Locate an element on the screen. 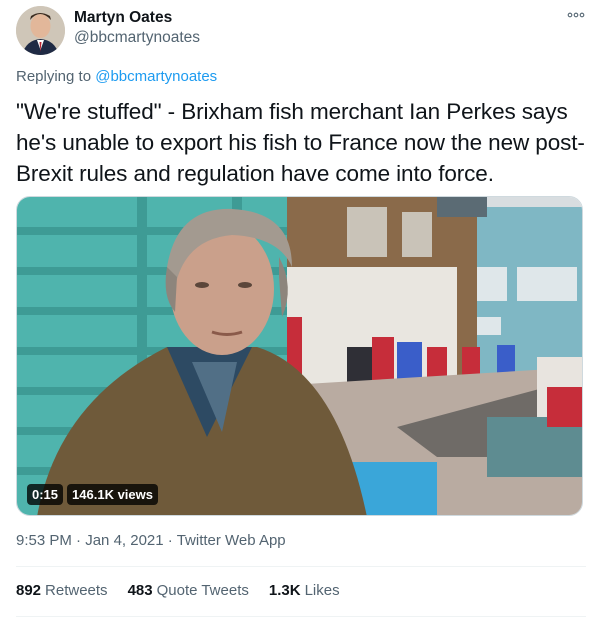  replying-to-handle: @bbcmartynoates is located at coordinates (156, 76).